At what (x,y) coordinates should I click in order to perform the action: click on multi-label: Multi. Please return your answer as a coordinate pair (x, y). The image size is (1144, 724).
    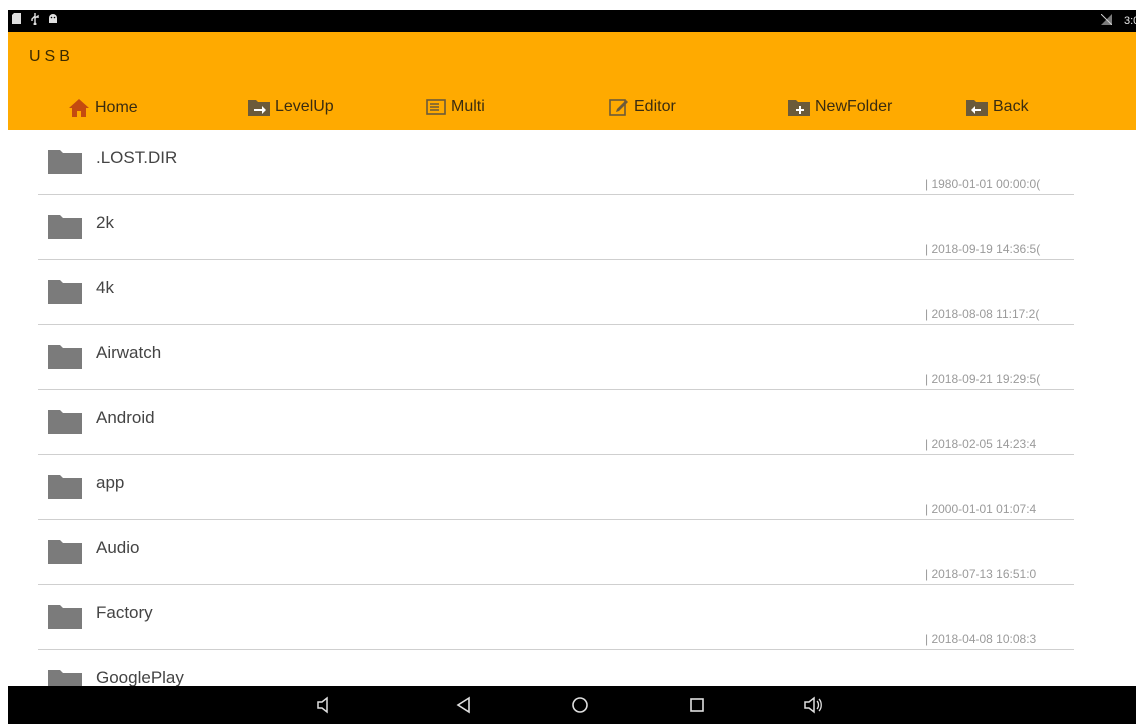
    Looking at the image, I should click on (468, 106).